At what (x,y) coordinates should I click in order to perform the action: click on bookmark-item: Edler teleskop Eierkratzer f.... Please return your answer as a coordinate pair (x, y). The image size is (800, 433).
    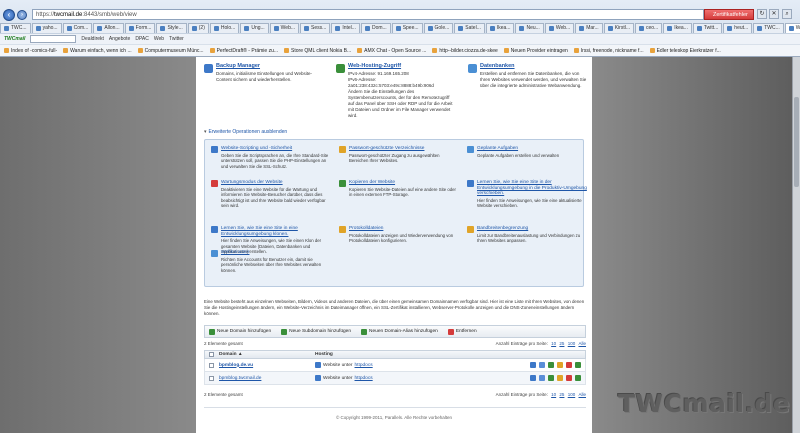
    Looking at the image, I should click on (685, 51).